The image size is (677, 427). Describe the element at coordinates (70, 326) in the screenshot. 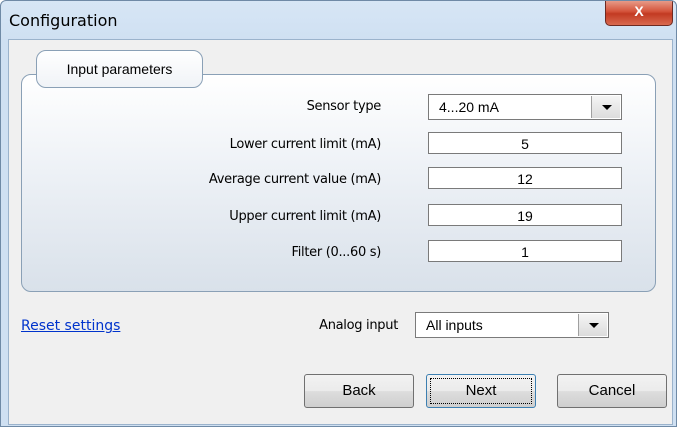

I see `reset-settings-link: Reset settings` at that location.